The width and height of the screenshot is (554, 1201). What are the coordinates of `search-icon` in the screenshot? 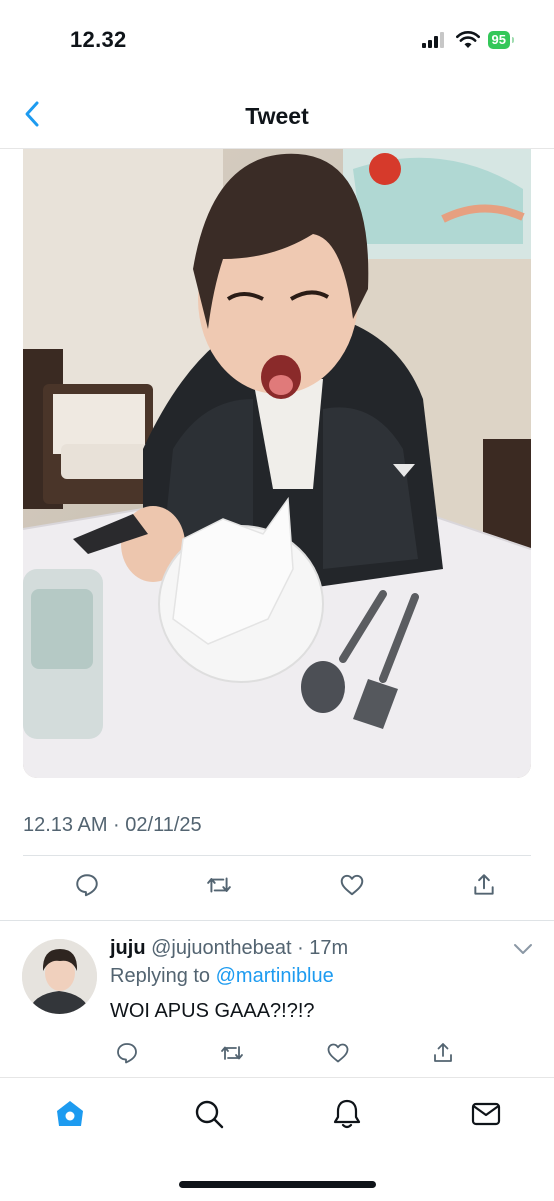 It's located at (209, 1114).